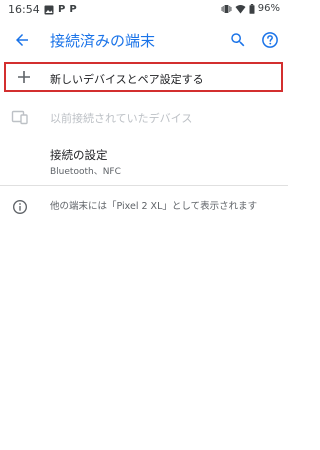  I want to click on battery-percent: 96%, so click(268, 8).